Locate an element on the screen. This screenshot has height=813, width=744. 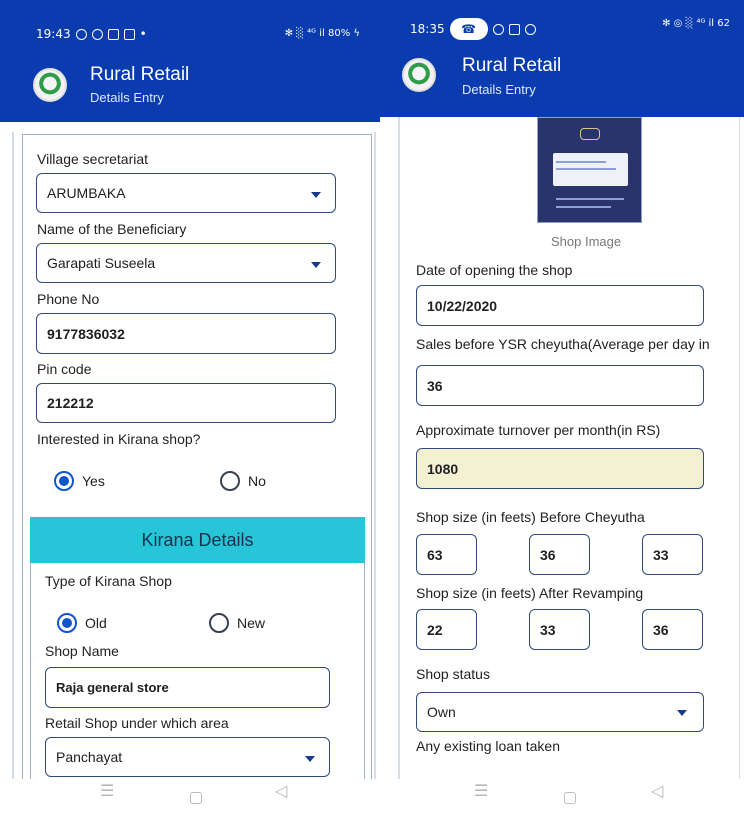
charging-icon: ϟ is located at coordinates (356, 33).